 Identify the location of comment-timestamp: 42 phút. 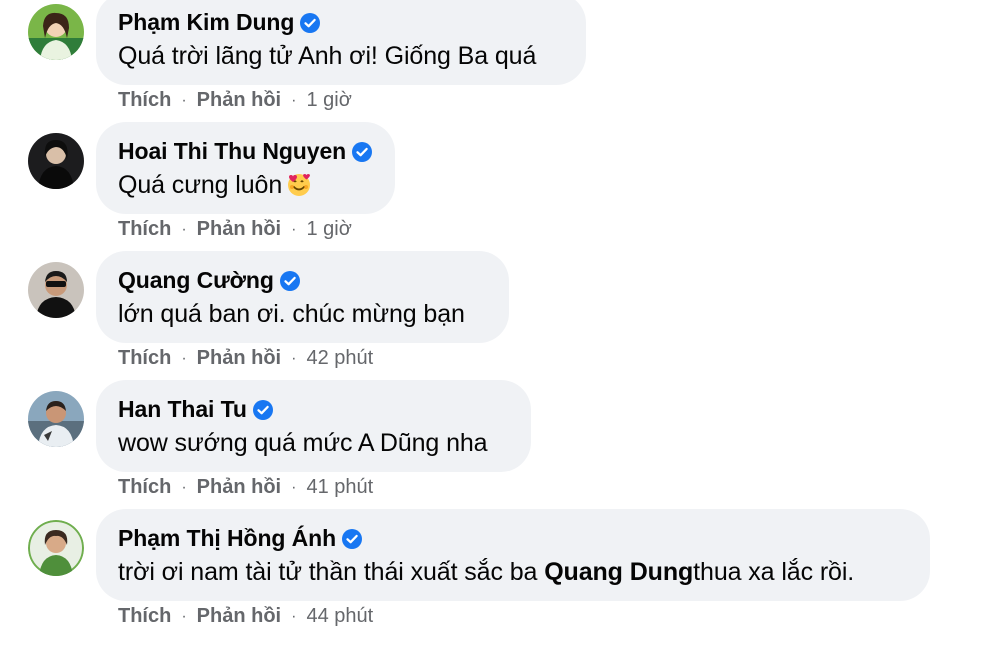
(339, 358).